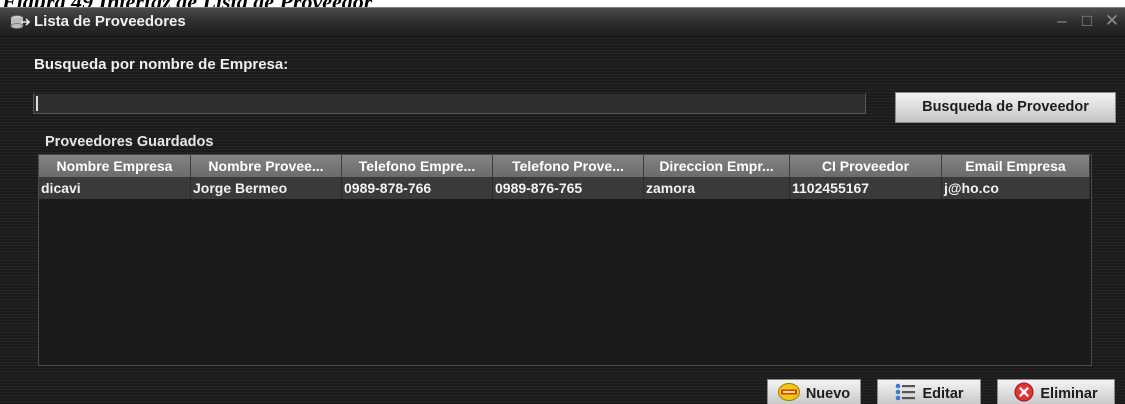 The height and width of the screenshot is (404, 1125). Describe the element at coordinates (20, 22) in the screenshot. I see `database-icon` at that location.